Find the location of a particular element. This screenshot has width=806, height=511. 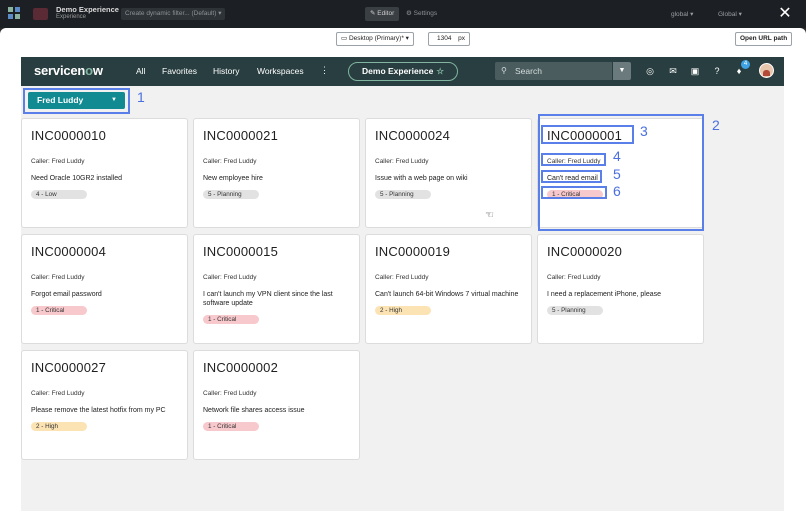

help-icon: ? is located at coordinates (717, 71).